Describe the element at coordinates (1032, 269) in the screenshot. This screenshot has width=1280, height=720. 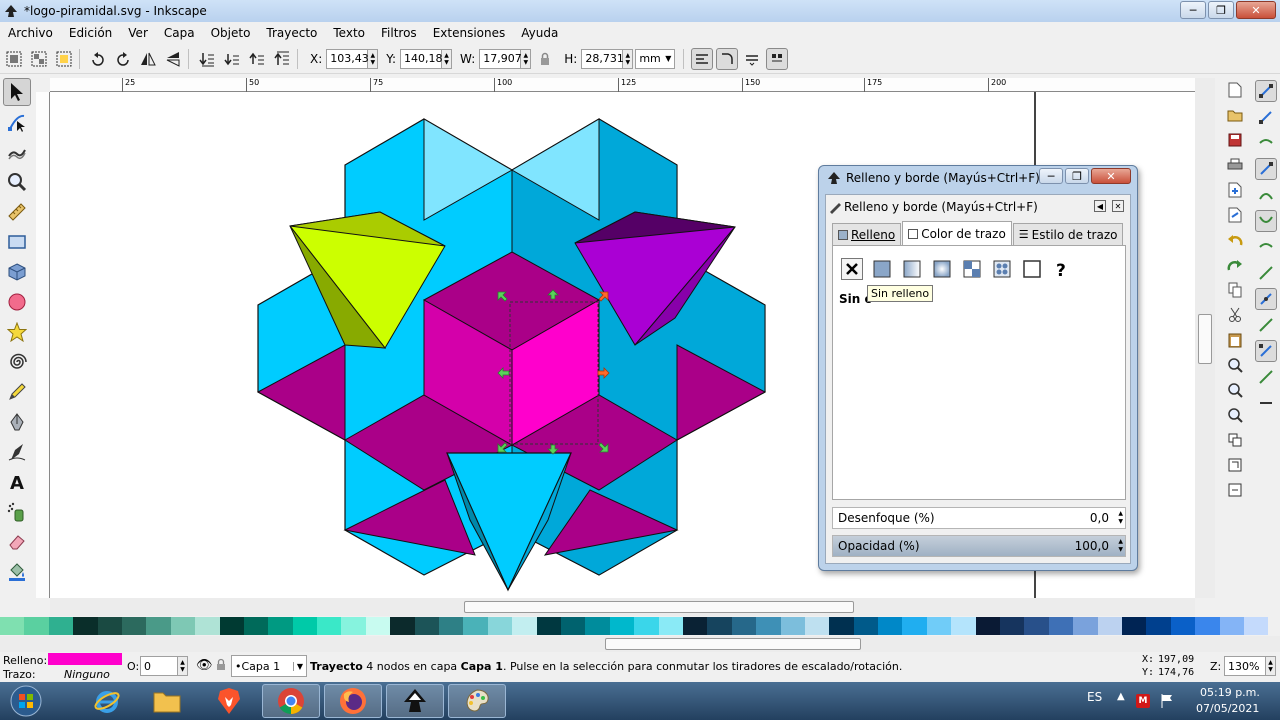
I see `unset-paint-icon` at that location.